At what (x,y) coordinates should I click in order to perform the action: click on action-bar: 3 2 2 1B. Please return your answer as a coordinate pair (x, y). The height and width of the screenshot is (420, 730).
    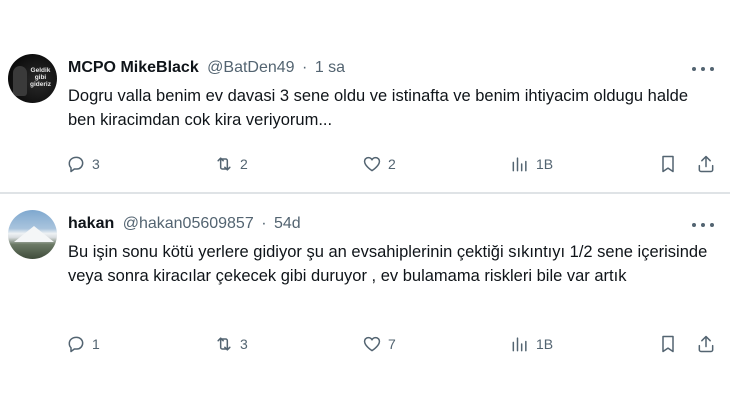
    Looking at the image, I should click on (396, 164).